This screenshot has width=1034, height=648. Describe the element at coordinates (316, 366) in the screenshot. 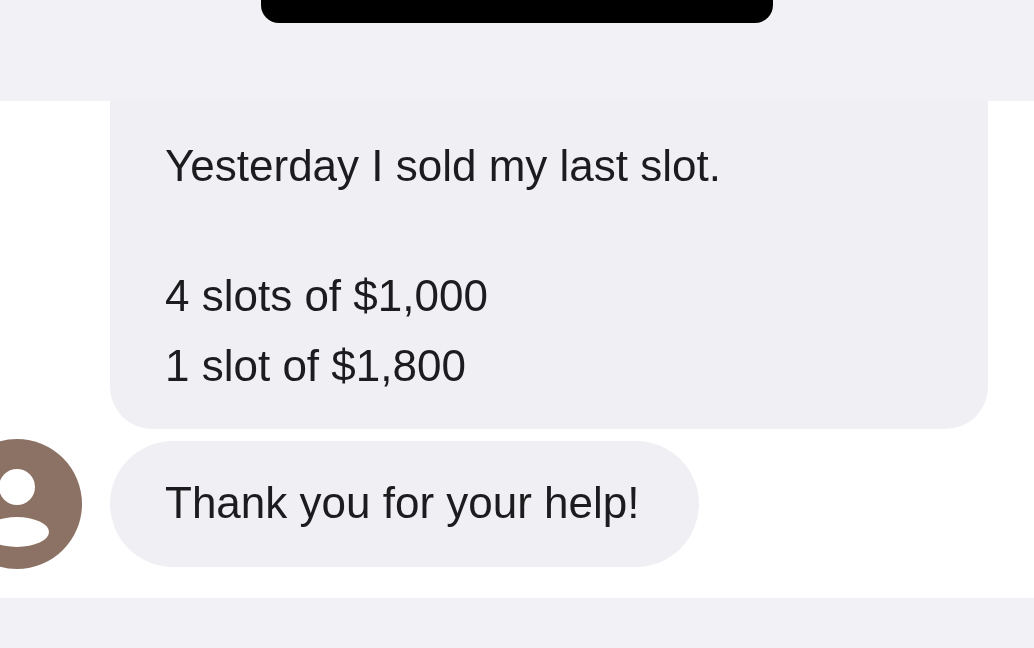

I see `message-text: 1 slot of $1,800` at that location.